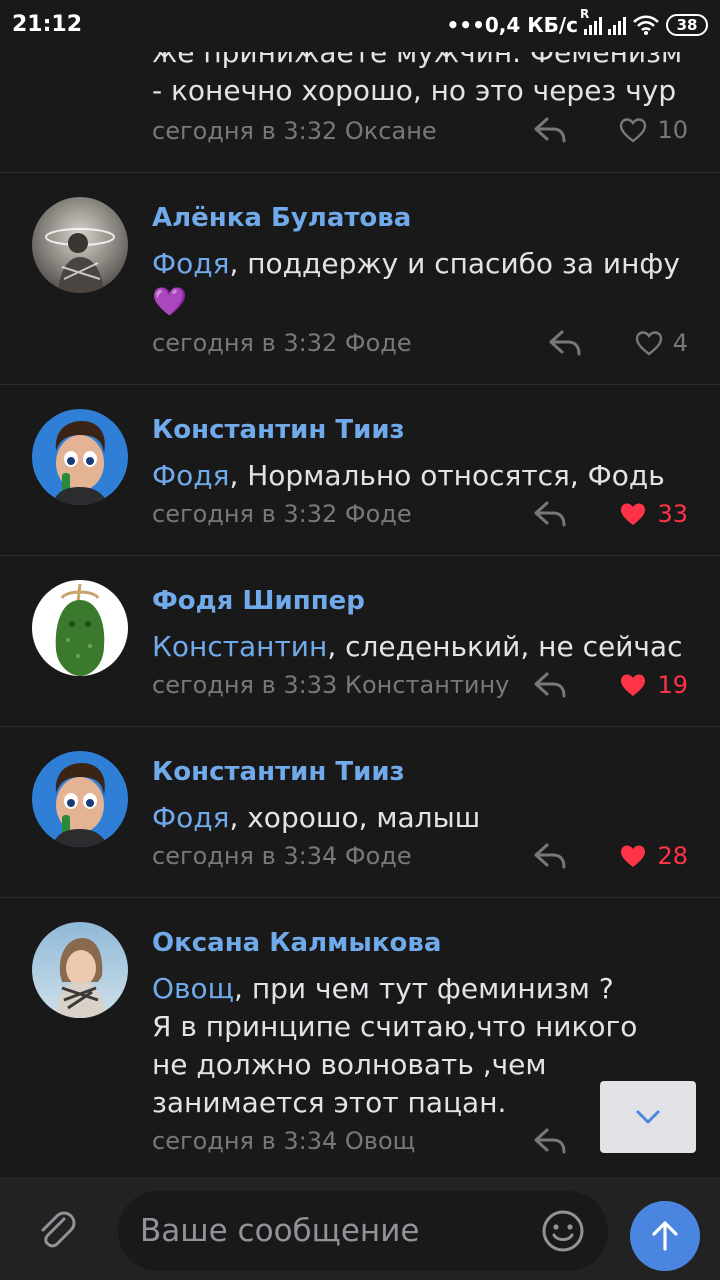 Image resolution: width=720 pixels, height=1280 pixels. Describe the element at coordinates (282, 856) in the screenshot. I see `comment-meta: сегодня в 3:34 Фоде` at that location.